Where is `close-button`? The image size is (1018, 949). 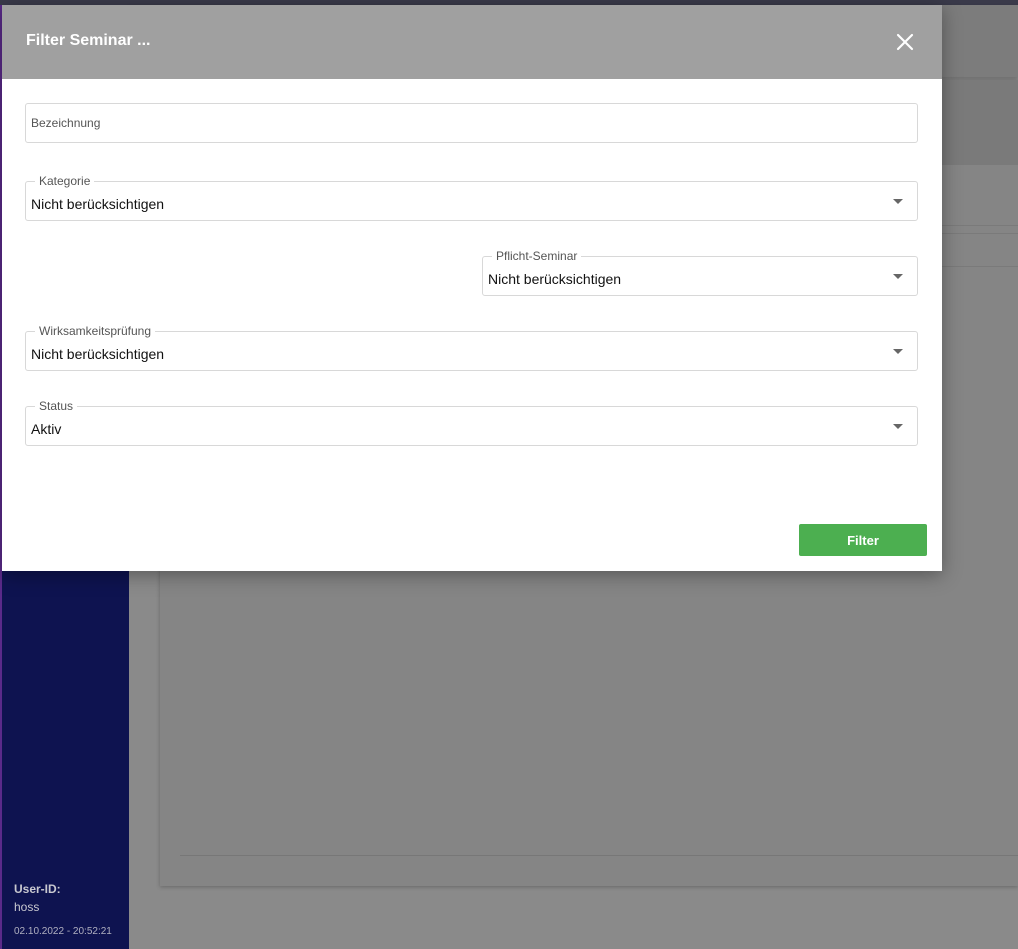 close-button is located at coordinates (905, 42).